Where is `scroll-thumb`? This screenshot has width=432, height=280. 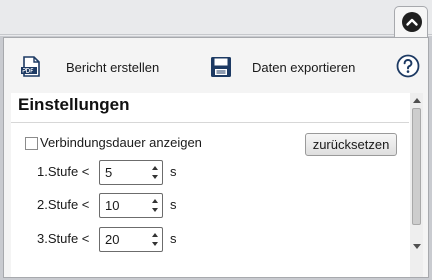 scroll-thumb is located at coordinates (416, 166).